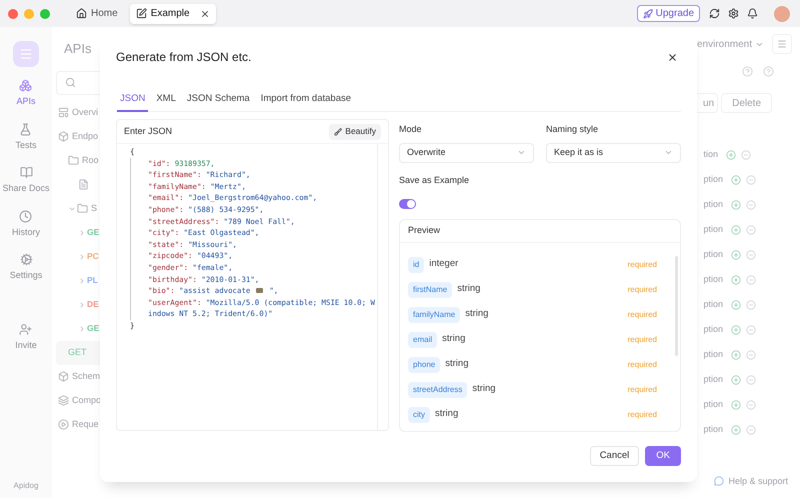 Image resolution: width=800 pixels, height=498 pixels. What do you see at coordinates (77, 353) in the screenshot?
I see `tree-item: GET` at bounding box center [77, 353].